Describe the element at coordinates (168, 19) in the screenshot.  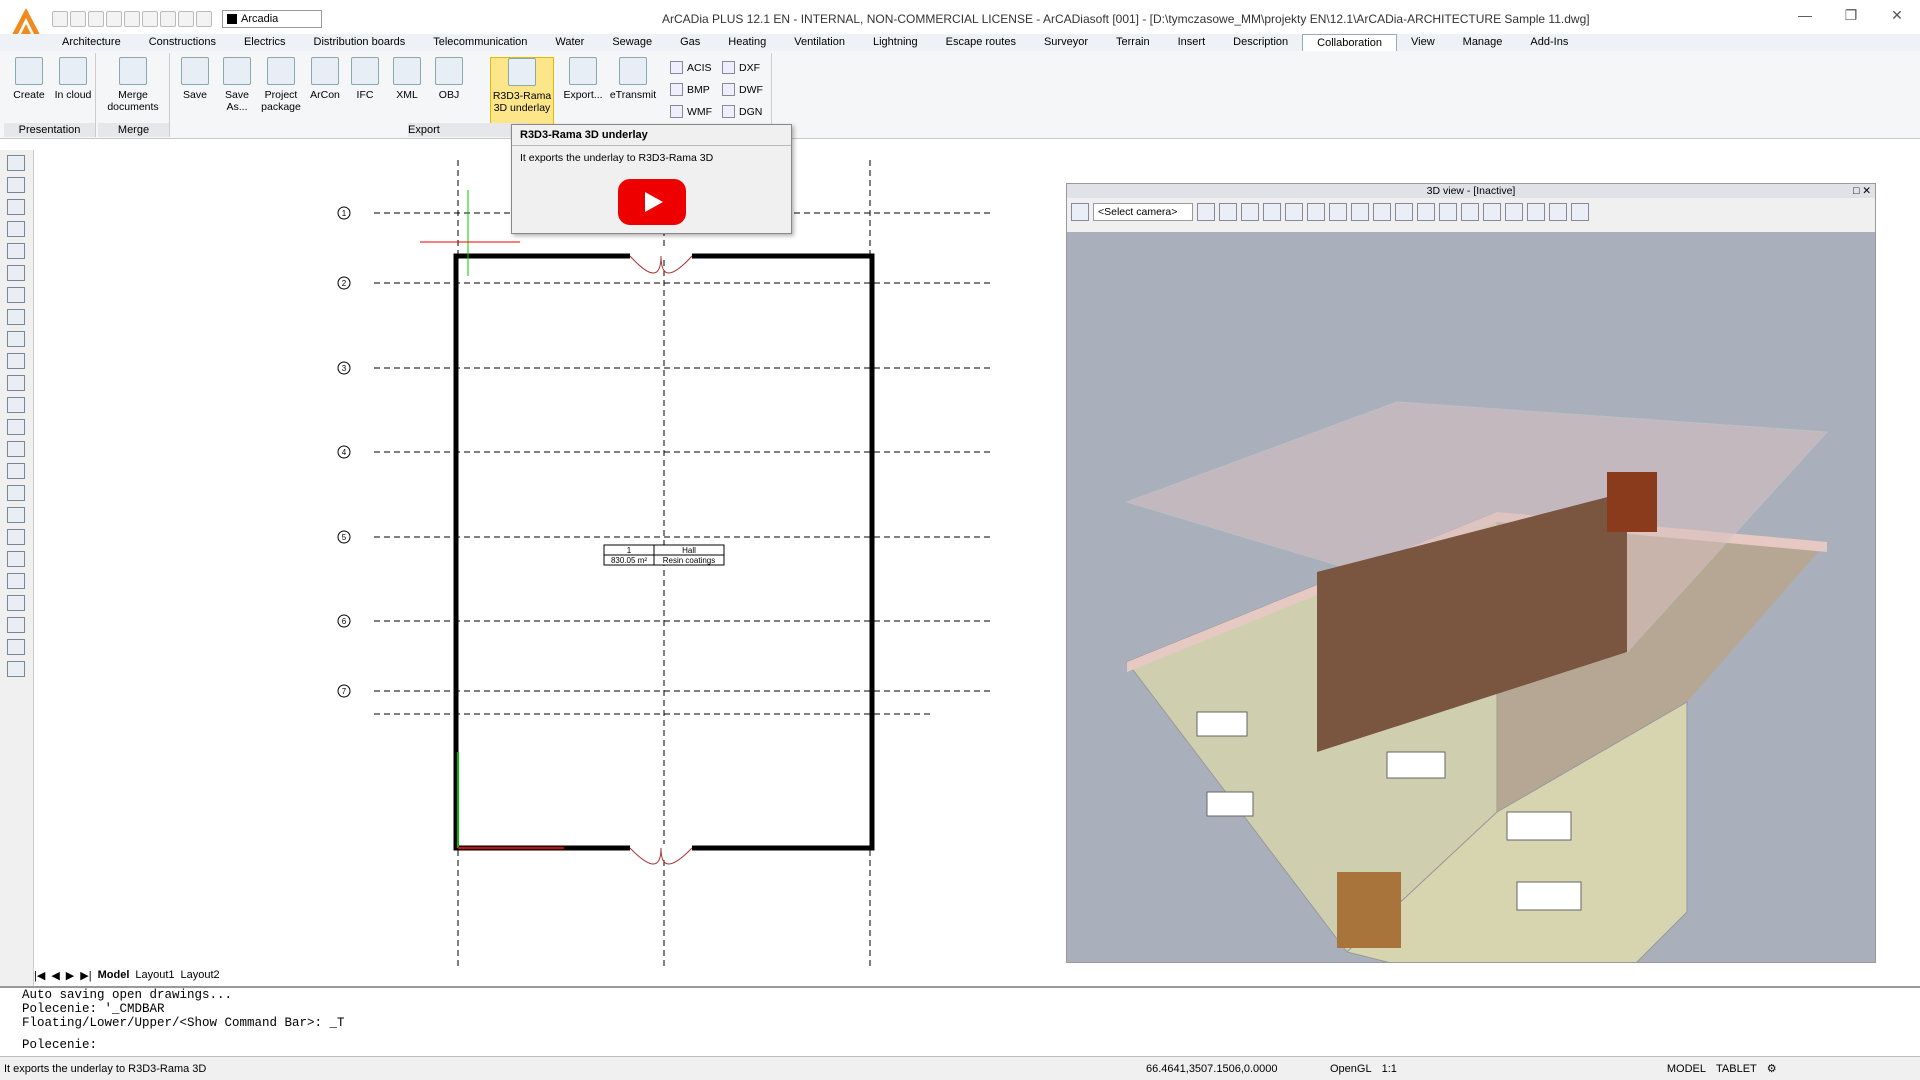
I see `bulb-icon` at that location.